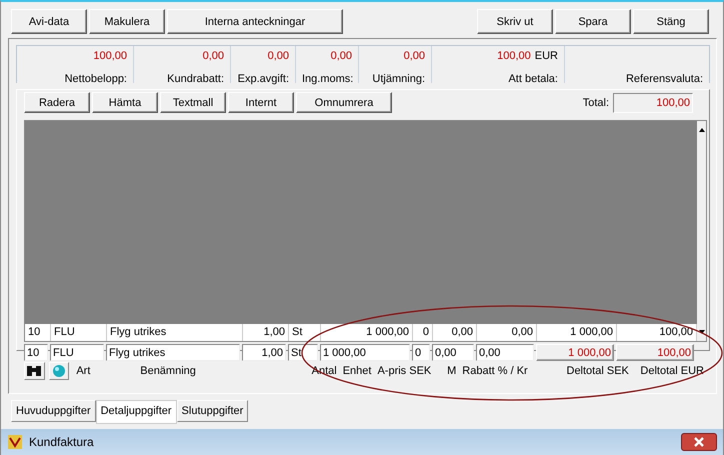 This screenshot has width=724, height=455. Describe the element at coordinates (212, 411) in the screenshot. I see `tab: Slutuppgifter` at that location.